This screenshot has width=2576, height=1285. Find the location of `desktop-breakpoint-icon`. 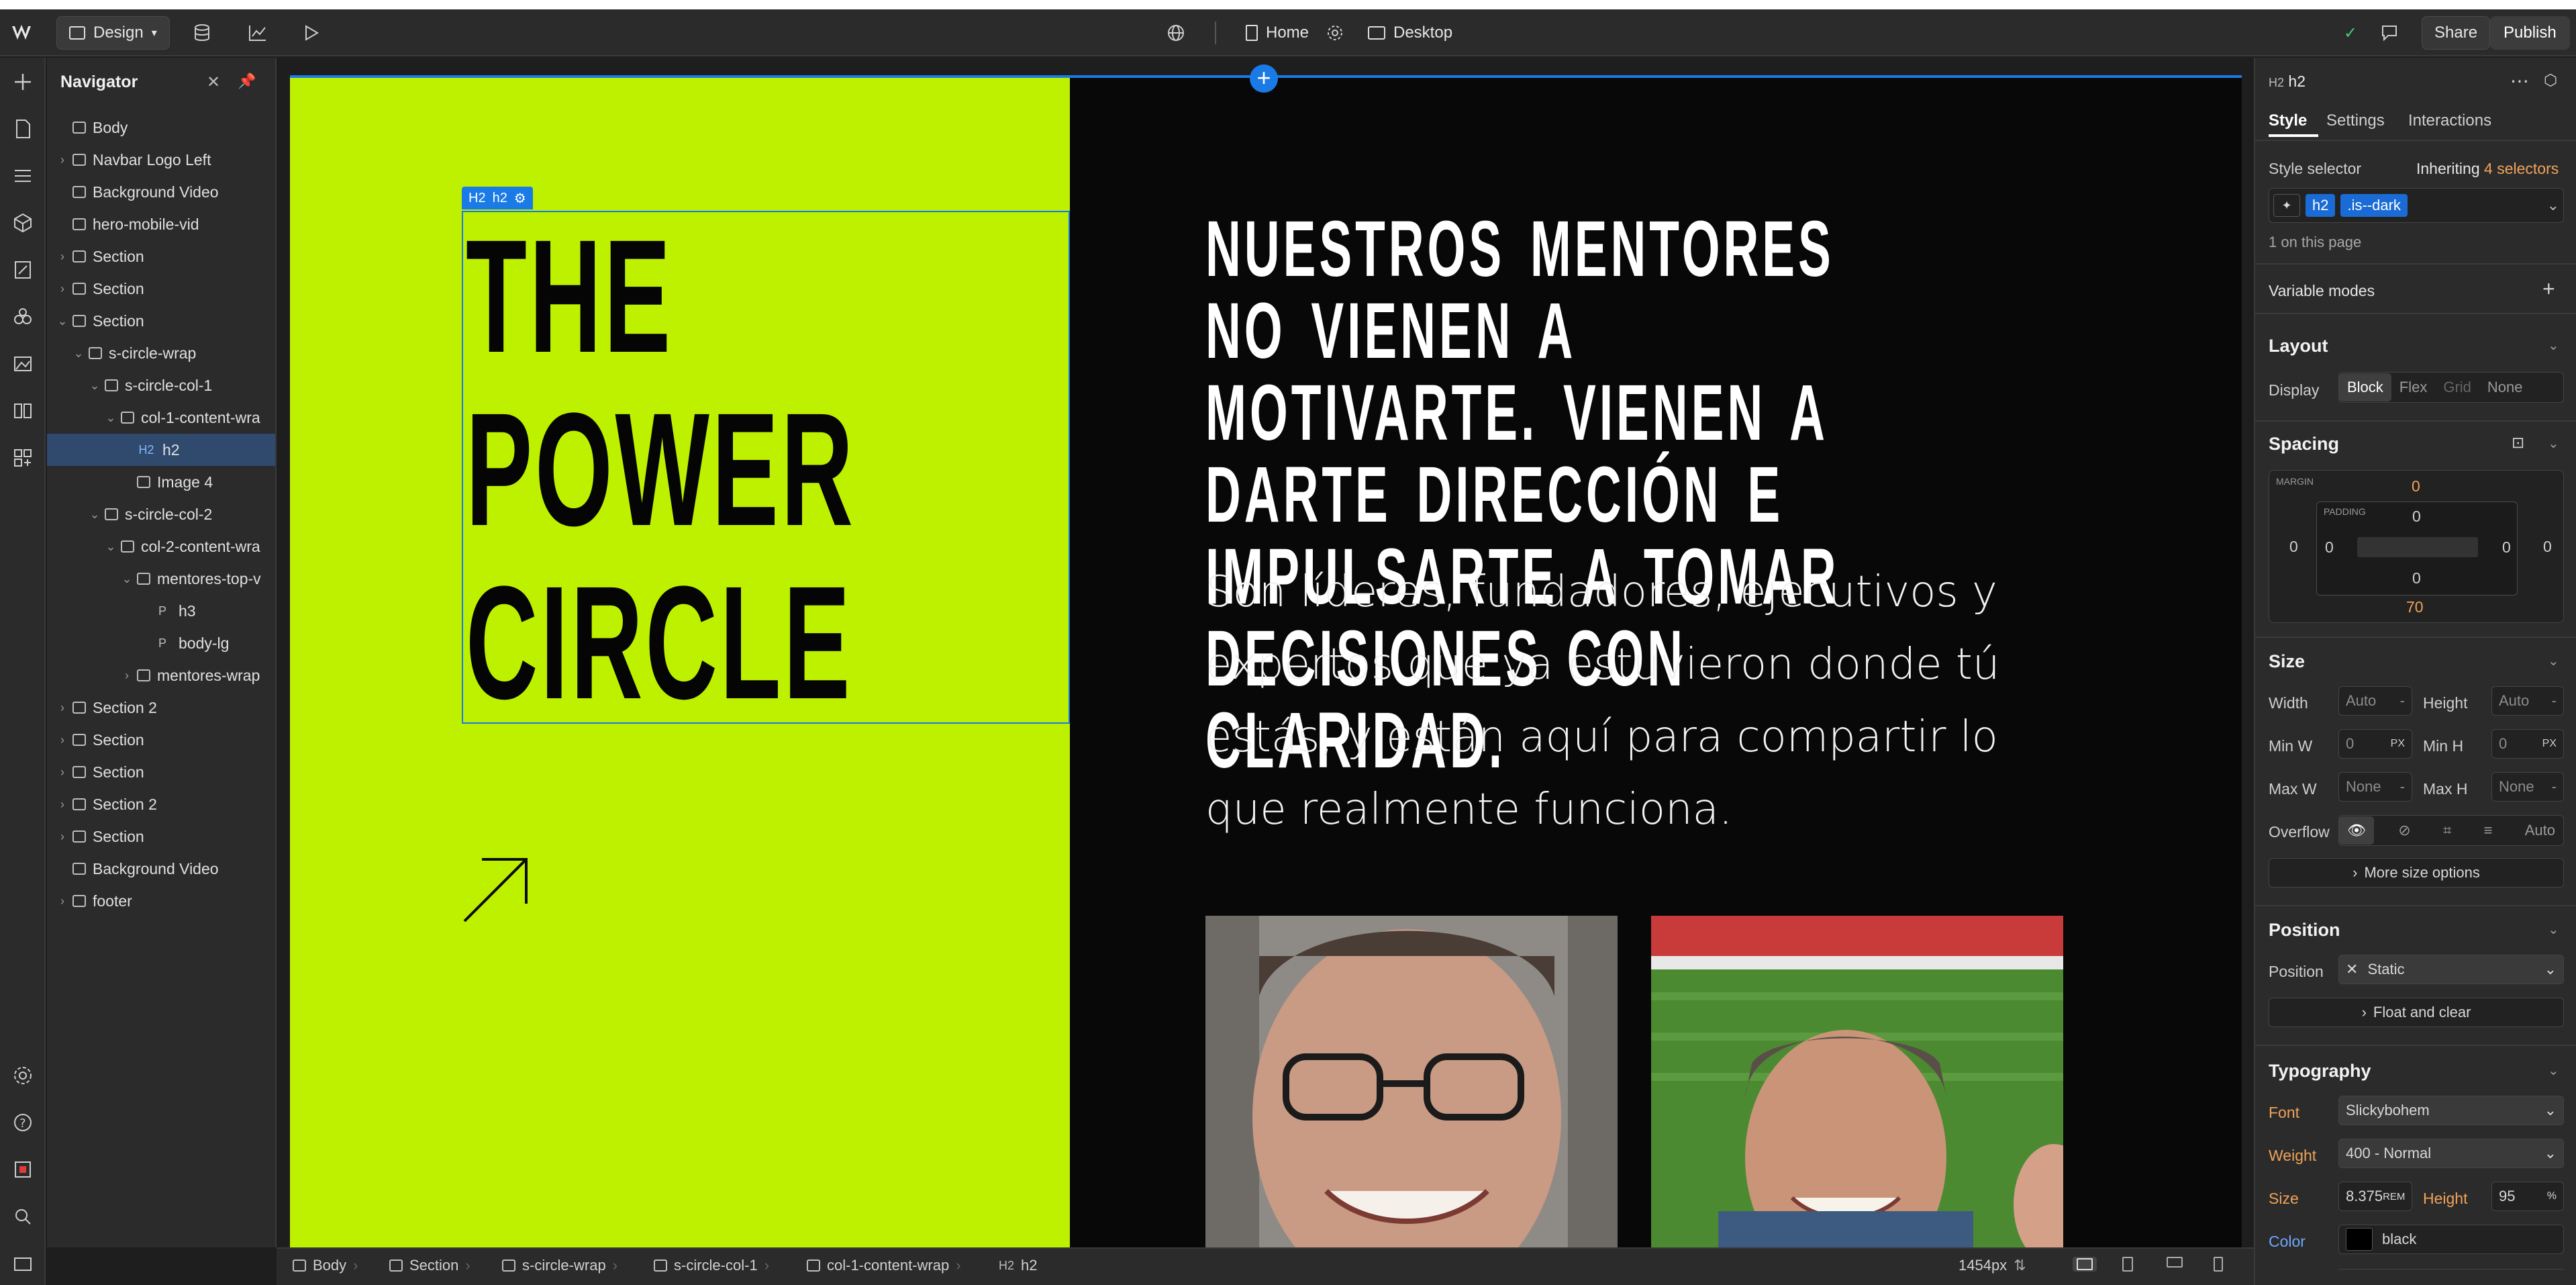

desktop-breakpoint-icon is located at coordinates (2085, 1265).